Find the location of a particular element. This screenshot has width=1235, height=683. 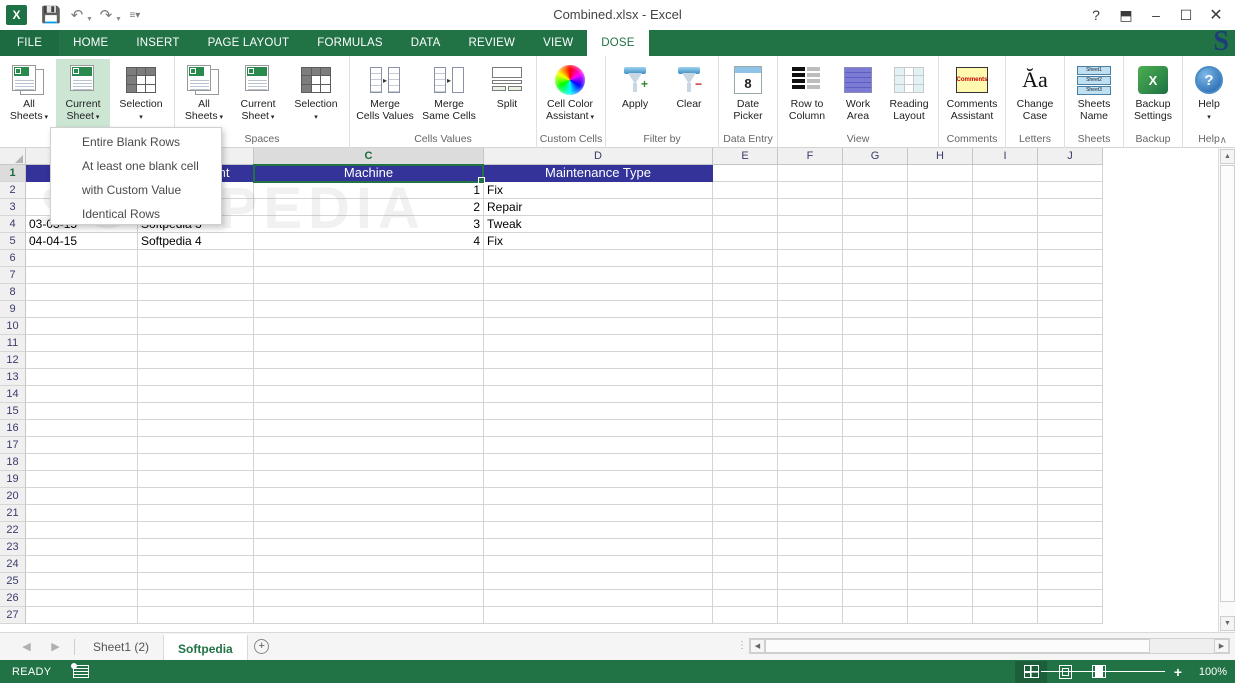

cell-B17 is located at coordinates (196, 445).